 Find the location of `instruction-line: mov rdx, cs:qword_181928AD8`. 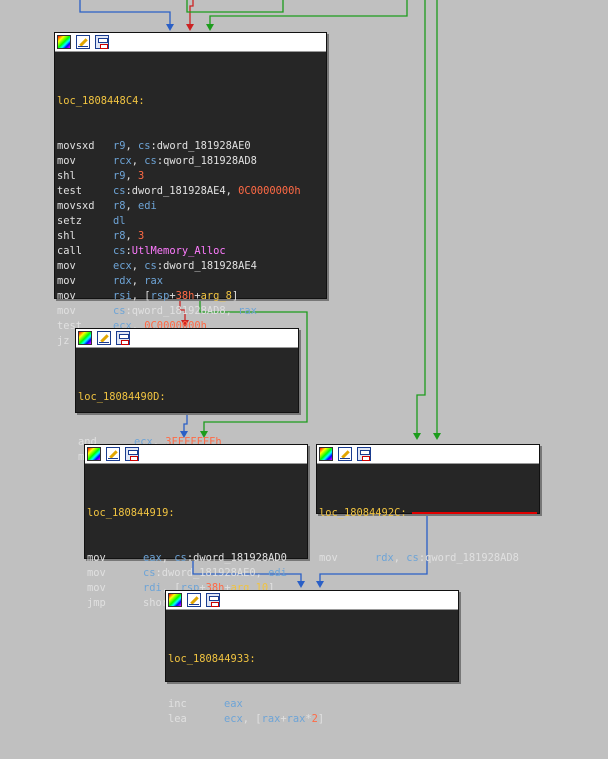

instruction-line: mov rdx, cs:qword_181928AD8 is located at coordinates (428, 558).